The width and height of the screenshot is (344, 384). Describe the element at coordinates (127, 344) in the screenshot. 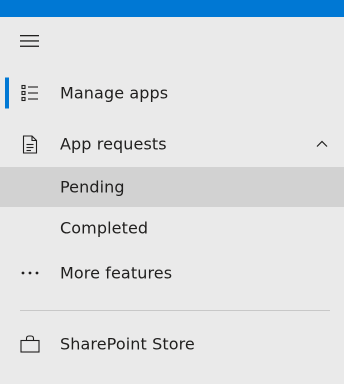

I see `nav-item-label: SharePoint Store` at that location.